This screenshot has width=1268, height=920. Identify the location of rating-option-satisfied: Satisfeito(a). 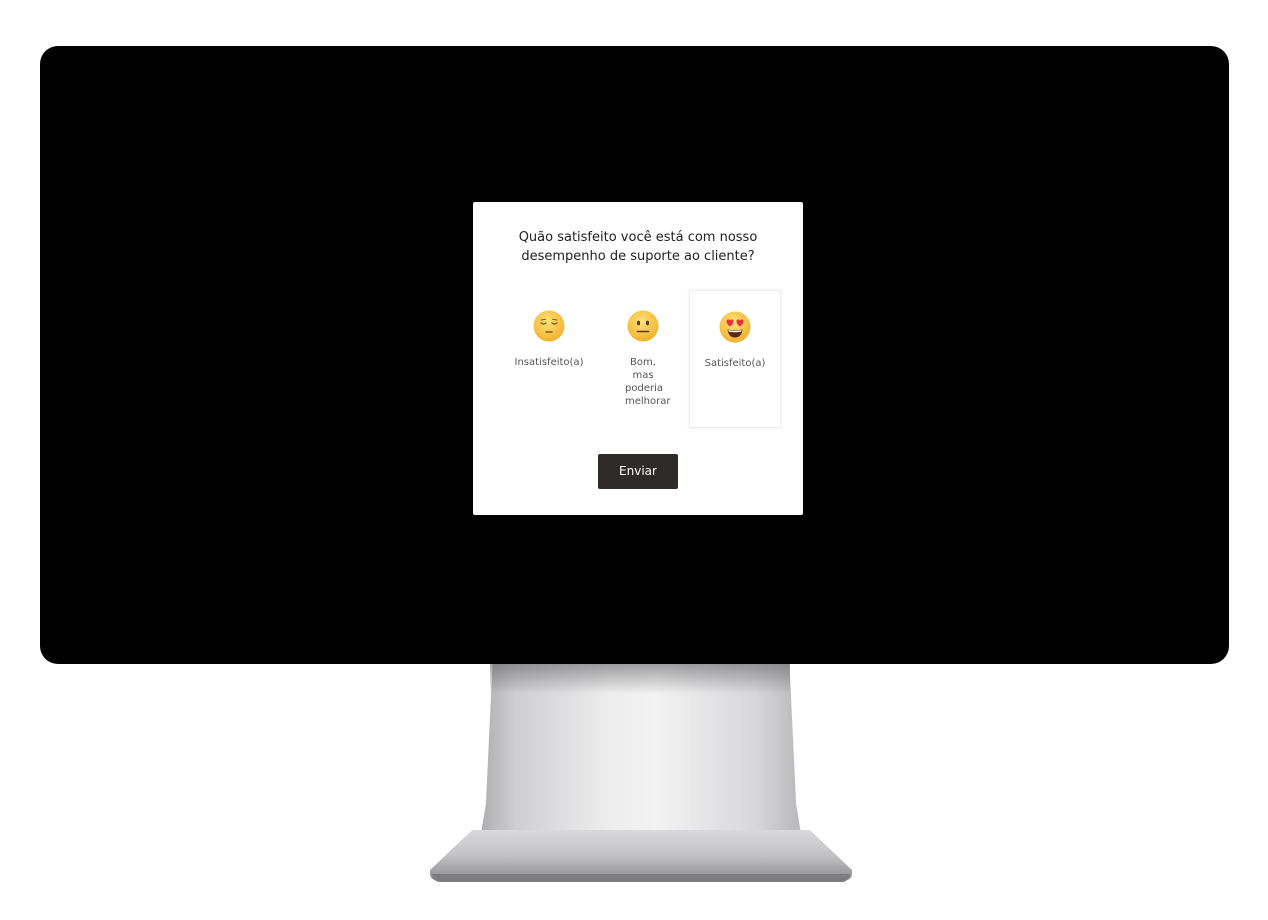
(735, 359).